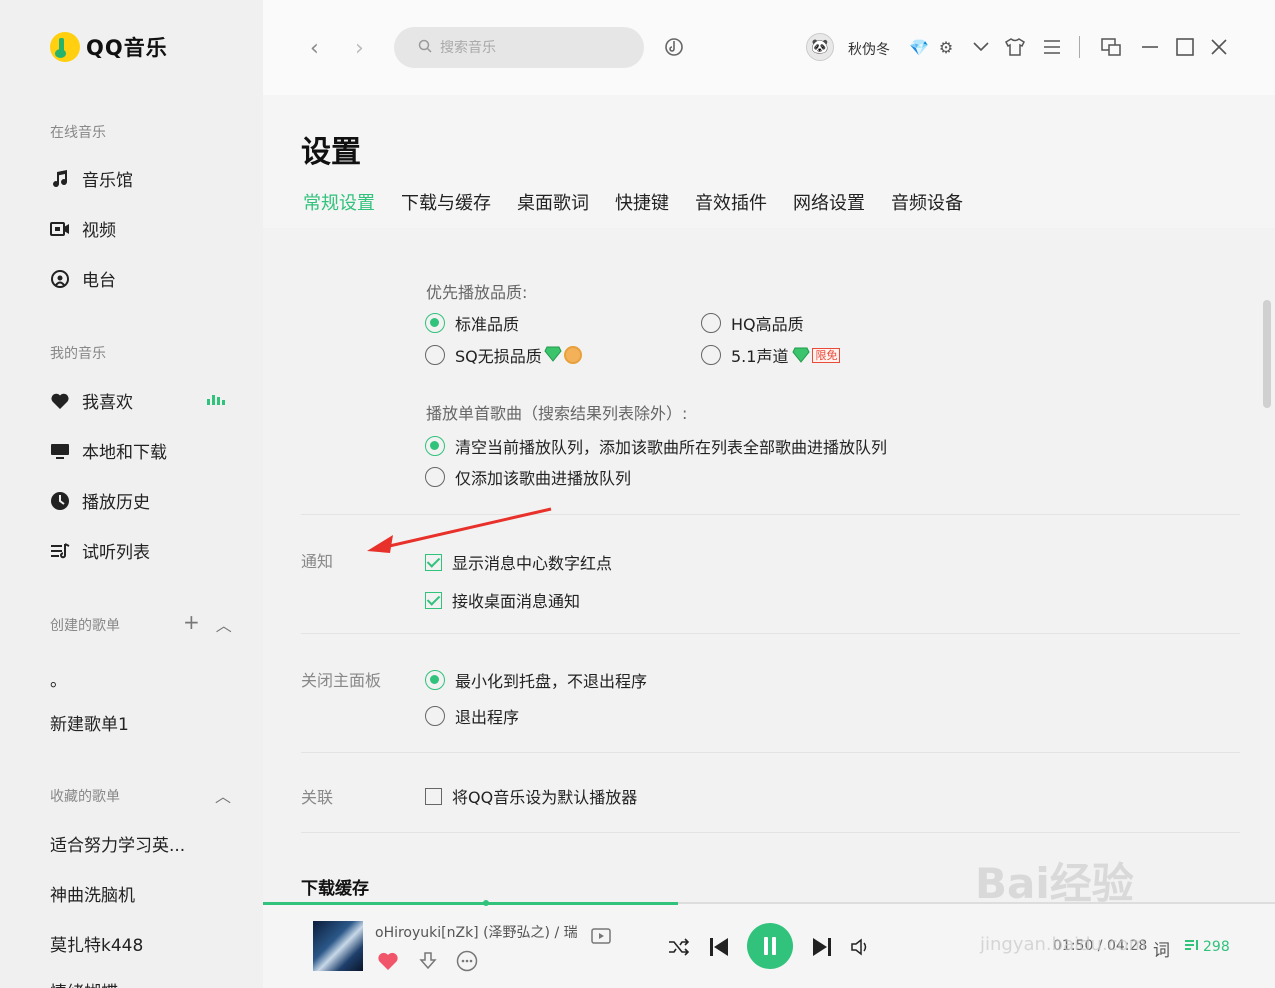  I want to click on download-icon, so click(428, 961).